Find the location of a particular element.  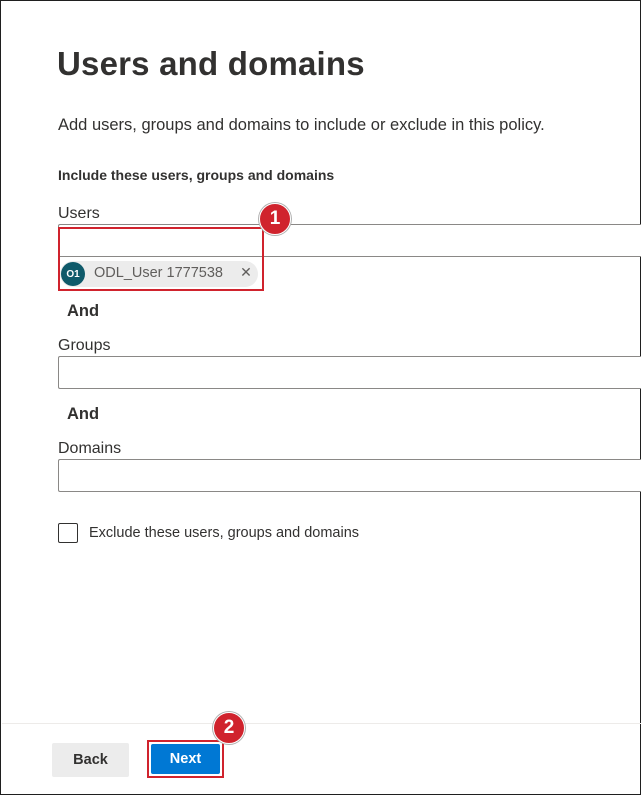

and-label-2: And is located at coordinates (83, 414).